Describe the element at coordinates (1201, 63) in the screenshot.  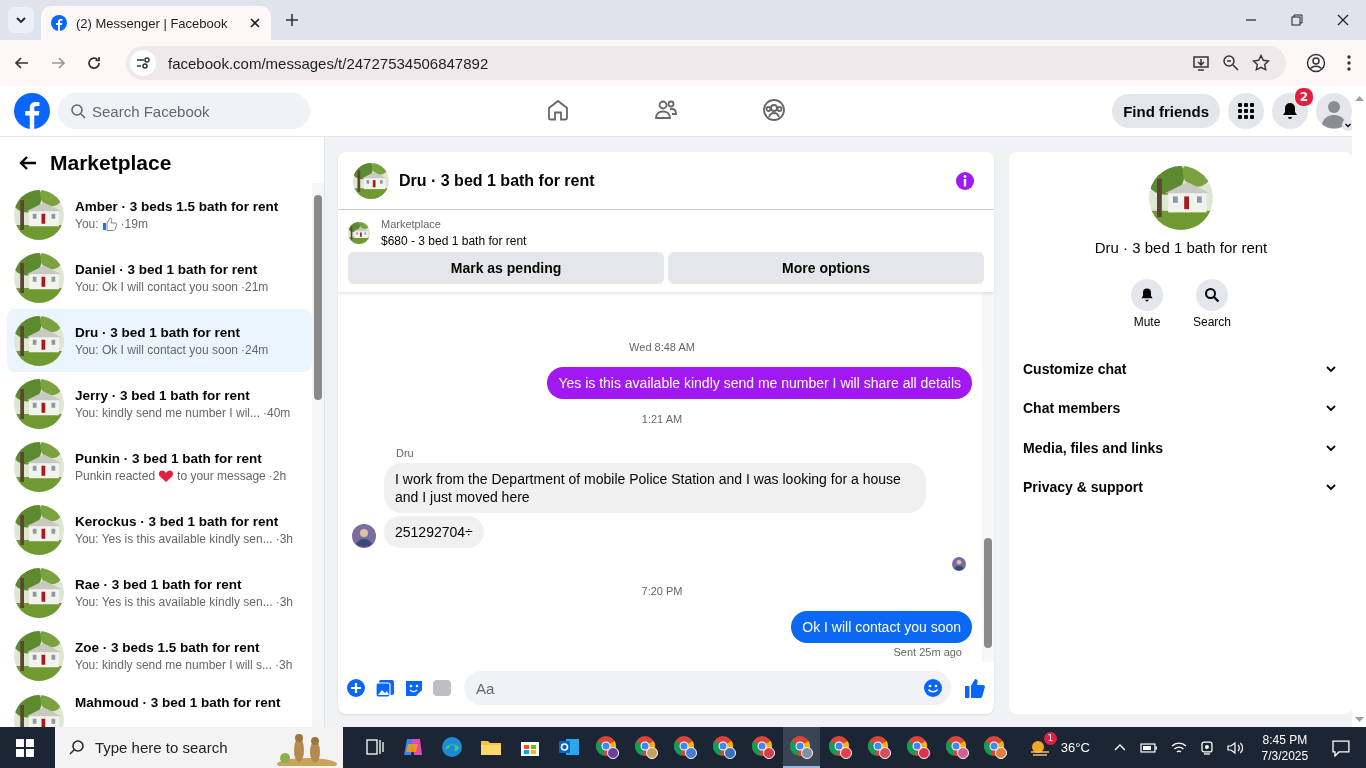
I see `install-icon` at that location.